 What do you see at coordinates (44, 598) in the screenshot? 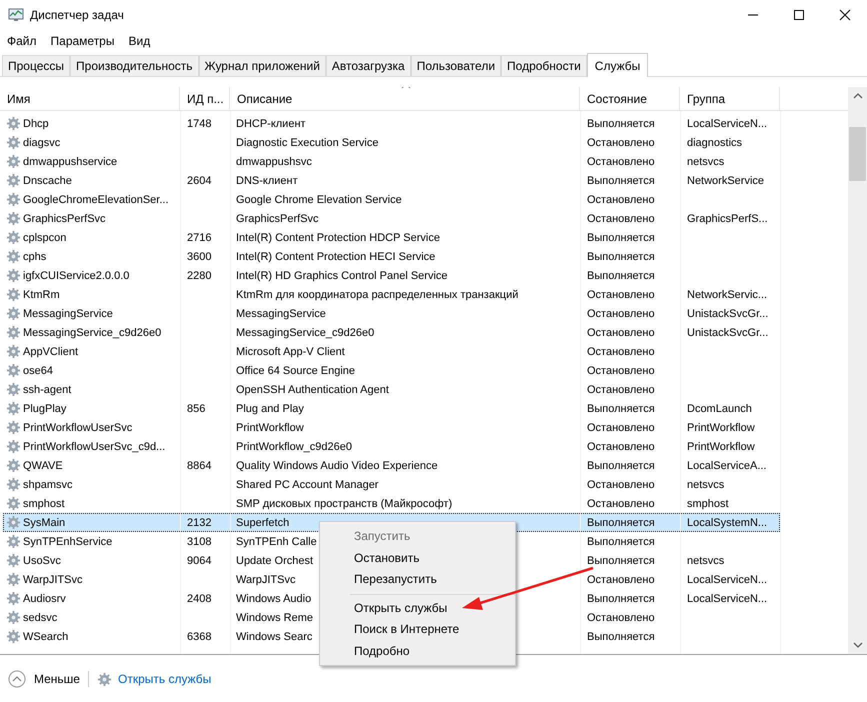
I see `service-name: Audiosrv` at bounding box center [44, 598].